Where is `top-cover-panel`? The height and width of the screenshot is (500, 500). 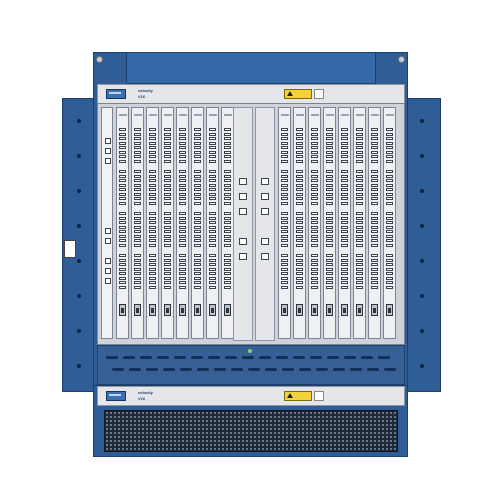
top-cover-panel is located at coordinates (251, 68).